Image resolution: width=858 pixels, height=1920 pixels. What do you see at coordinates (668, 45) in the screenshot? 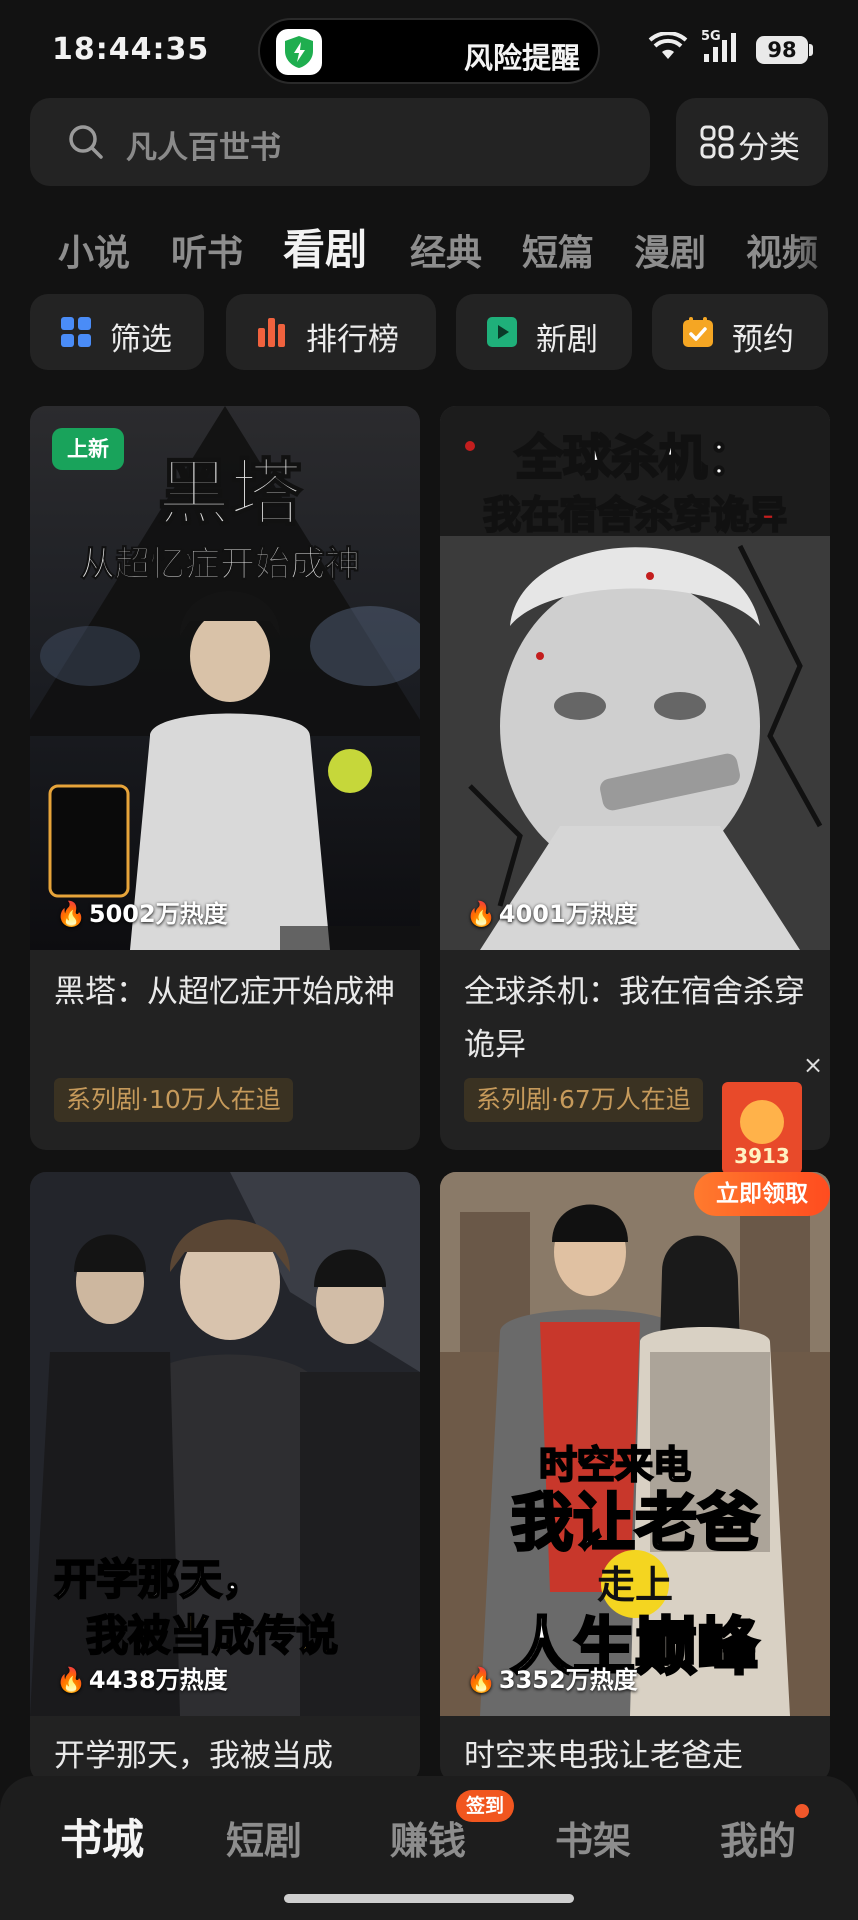
I see `wifi-icon` at bounding box center [668, 45].